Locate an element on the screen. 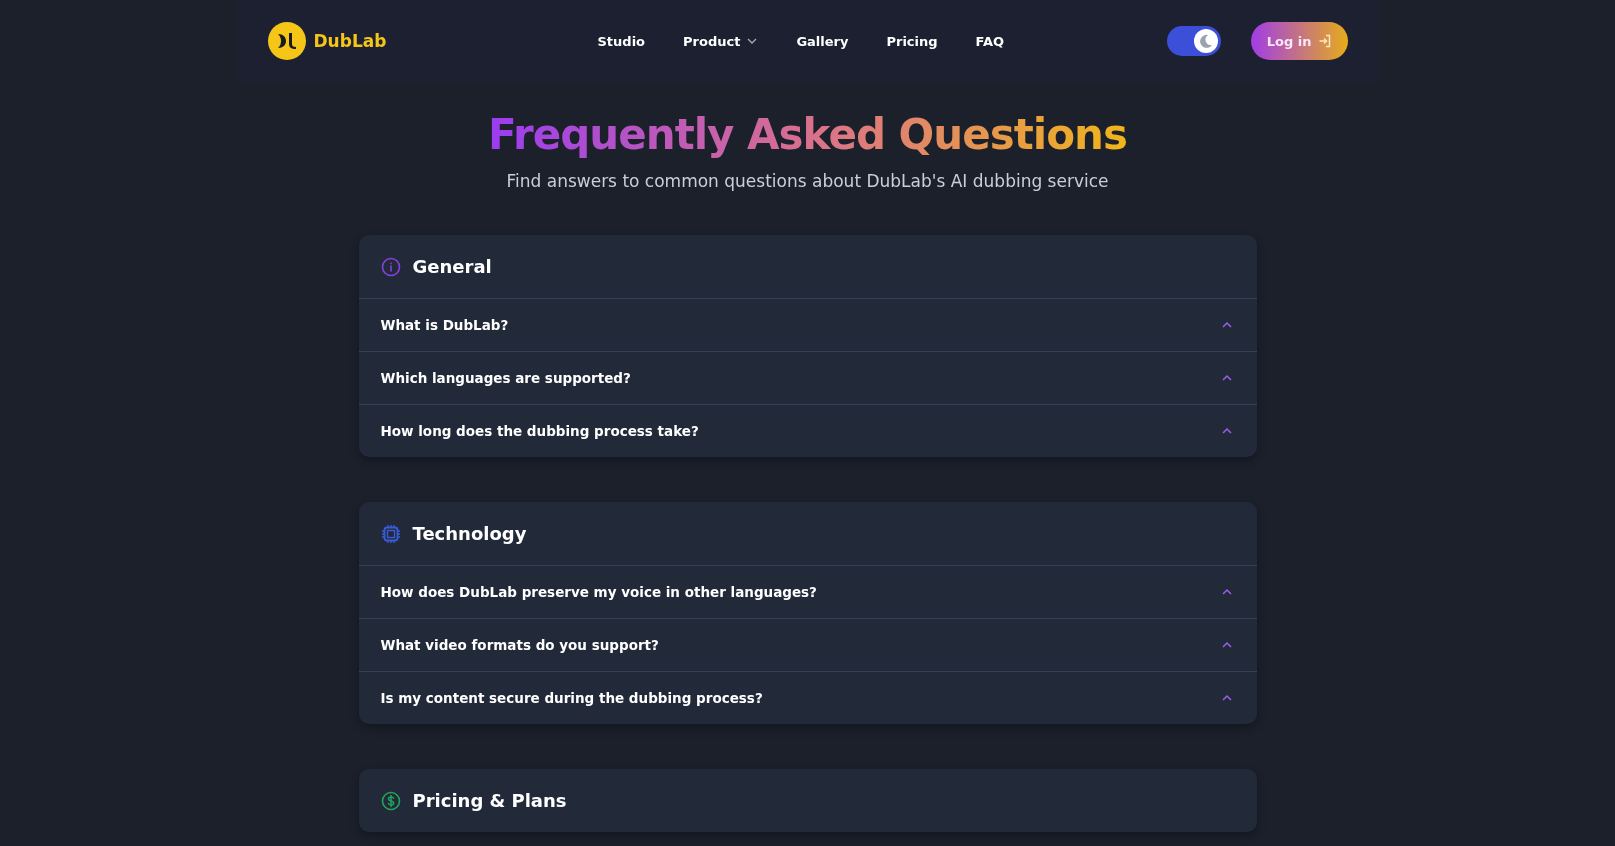 This screenshot has width=1615, height=846. section-title: Technology is located at coordinates (469, 533).